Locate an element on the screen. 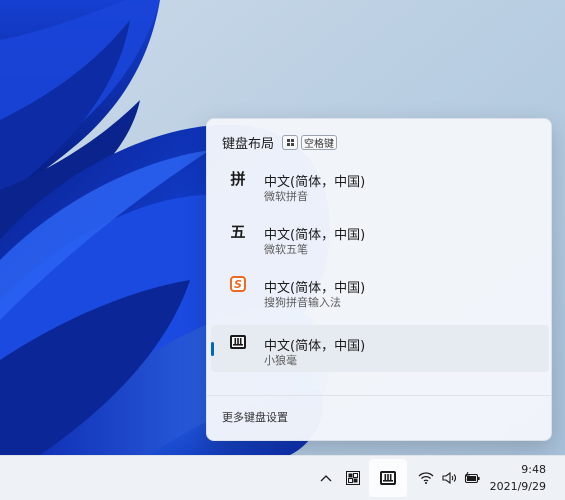 Image resolution: width=565 pixels, height=500 pixels. pinyin-ime-icon: 拼 is located at coordinates (238, 178).